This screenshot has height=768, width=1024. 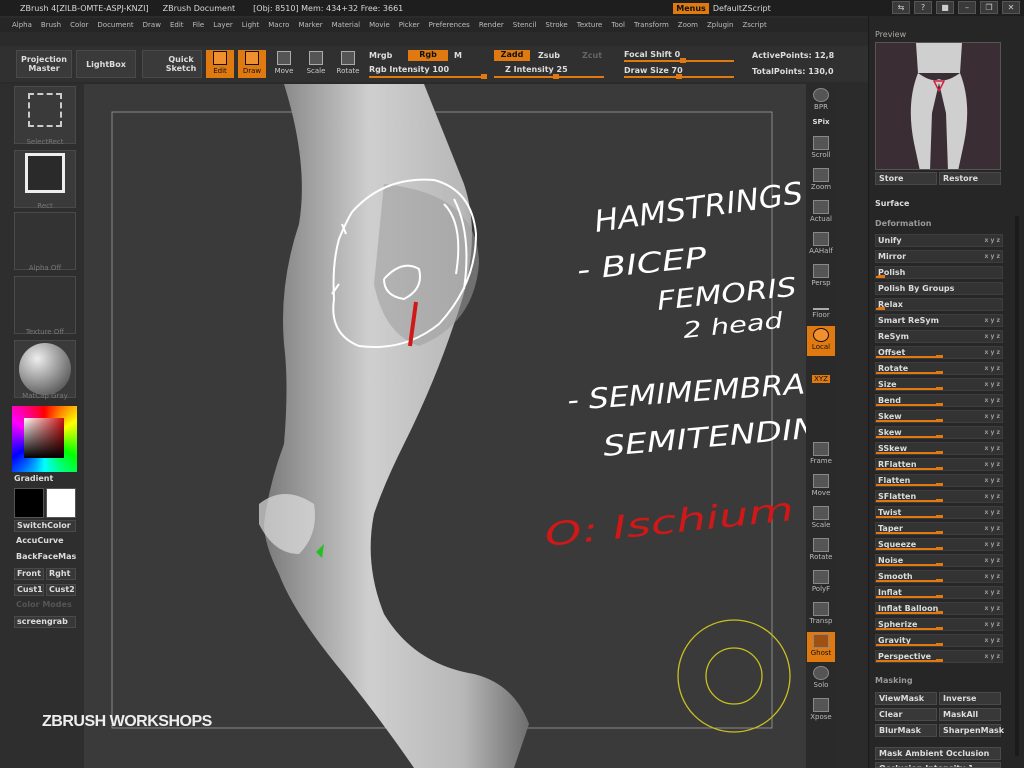 What do you see at coordinates (590, 25) in the screenshot?
I see `menu-item-texture: Texture` at bounding box center [590, 25].